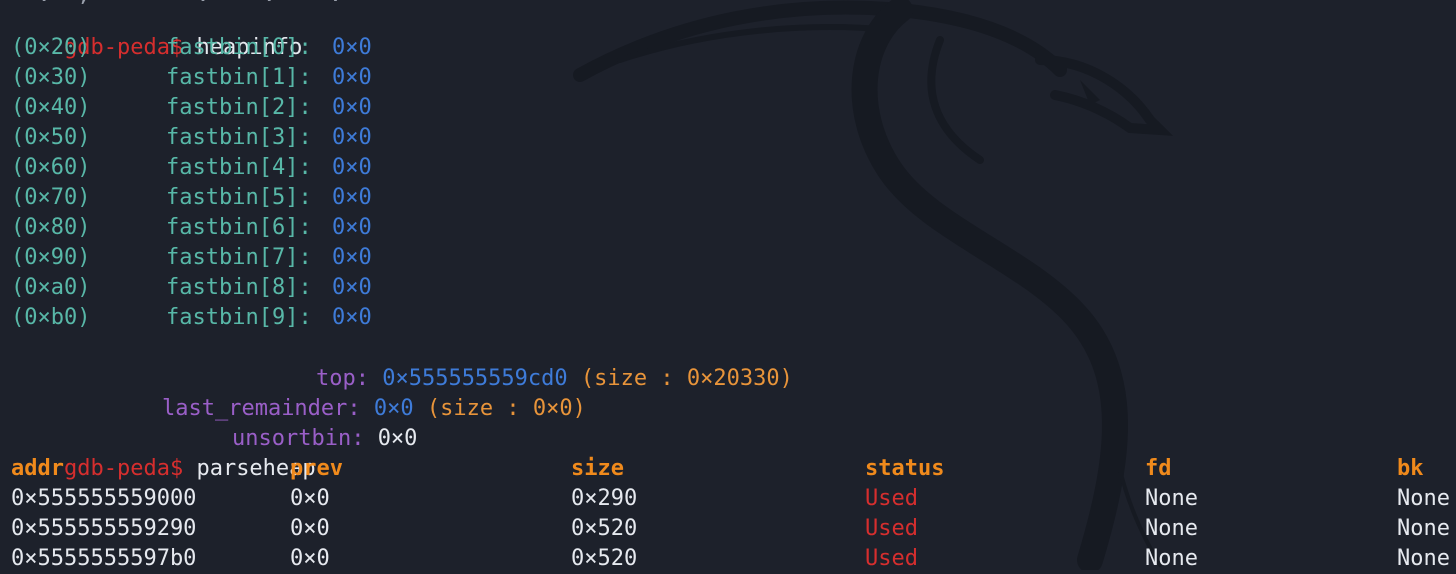  I want to click on unsortbin-address: 0×0, so click(397, 438).